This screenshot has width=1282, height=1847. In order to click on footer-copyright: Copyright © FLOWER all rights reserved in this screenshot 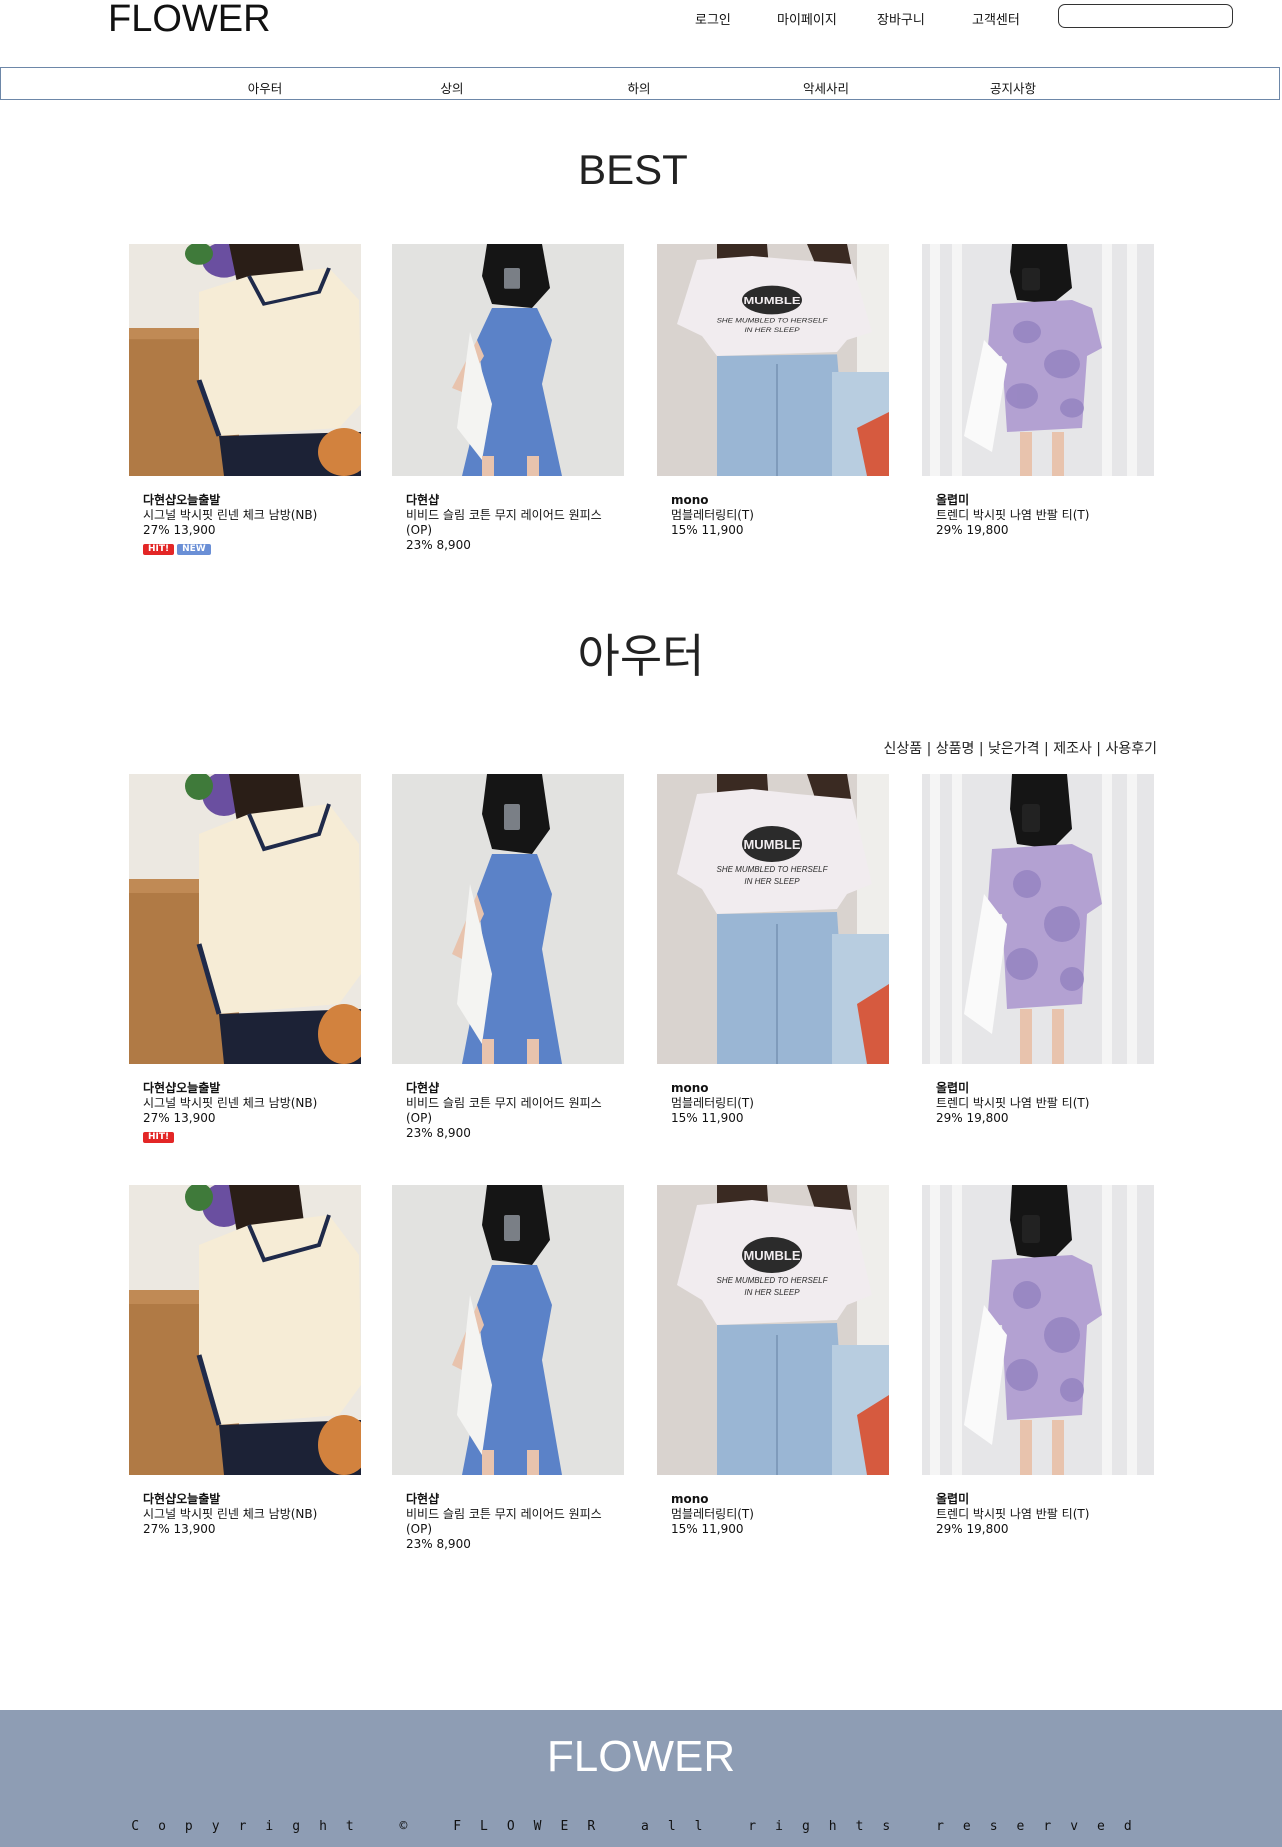, I will do `click(641, 1826)`.